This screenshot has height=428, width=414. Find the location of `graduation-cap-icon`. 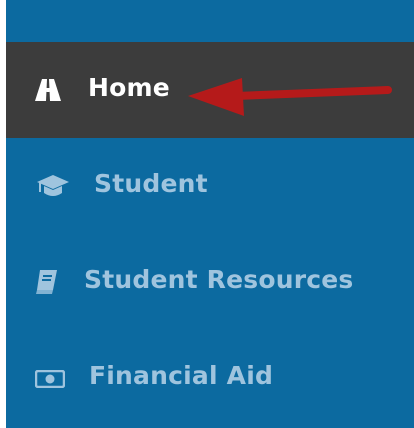

graduation-cap-icon is located at coordinates (53, 186).